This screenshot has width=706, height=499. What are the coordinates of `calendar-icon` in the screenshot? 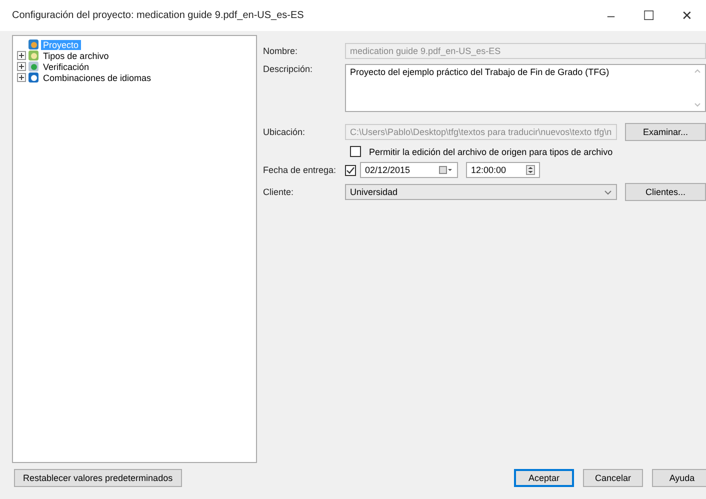 It's located at (446, 170).